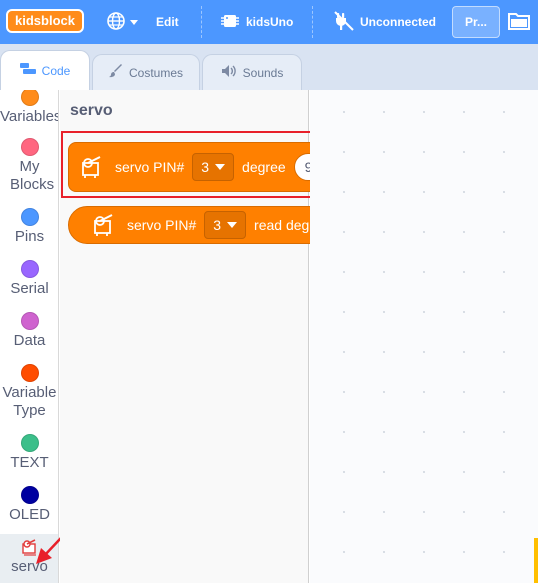 The image size is (538, 583). I want to click on category-text: TEXT, so click(29, 453).